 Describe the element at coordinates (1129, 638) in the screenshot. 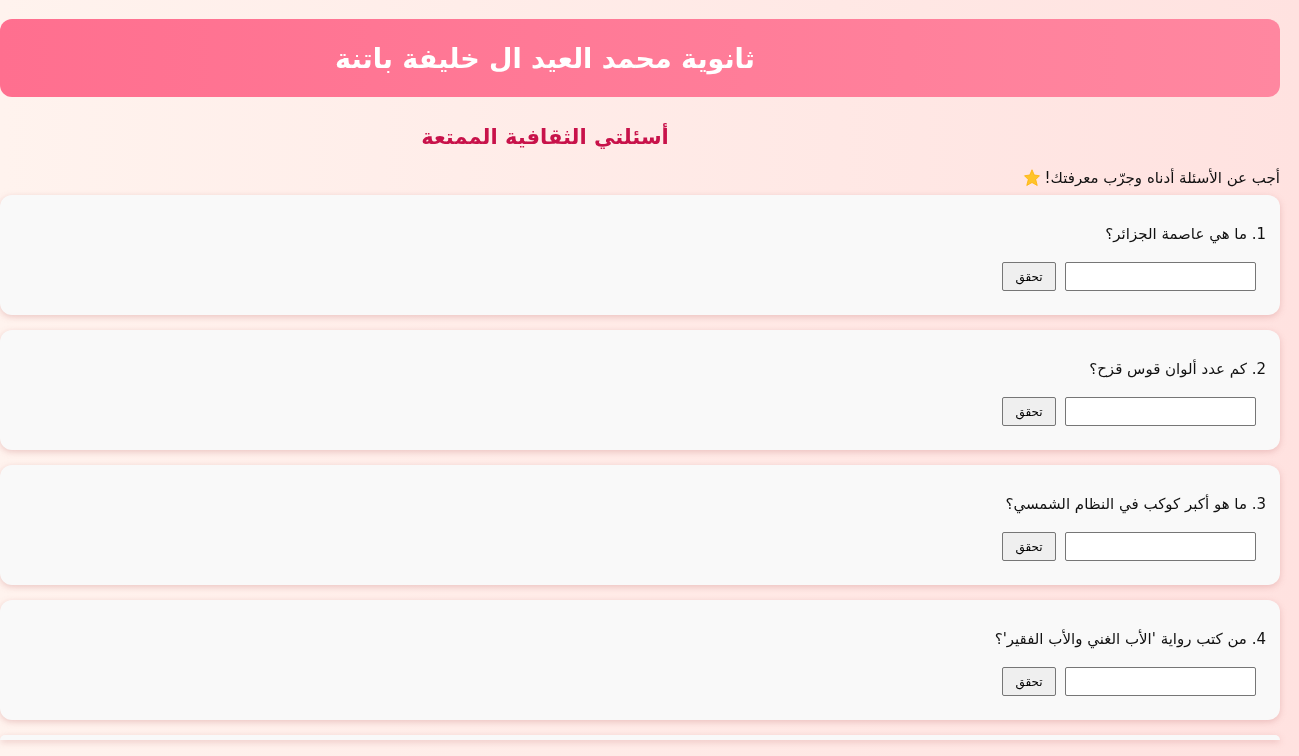

I see `question-text: 4. من كتب رواية 'الأب الغني والأب الفقير'؟` at that location.